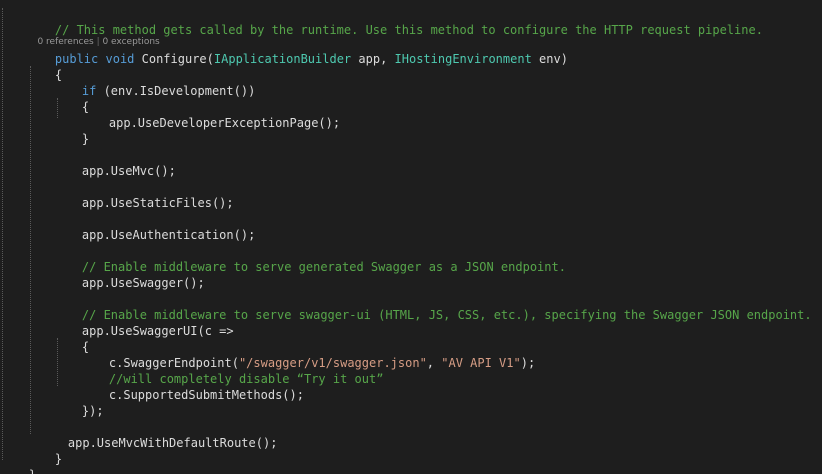 This screenshot has height=474, width=822. Describe the element at coordinates (143, 194) in the screenshot. I see `code-line-use-static-files: app.UseStaticFiles();` at that location.